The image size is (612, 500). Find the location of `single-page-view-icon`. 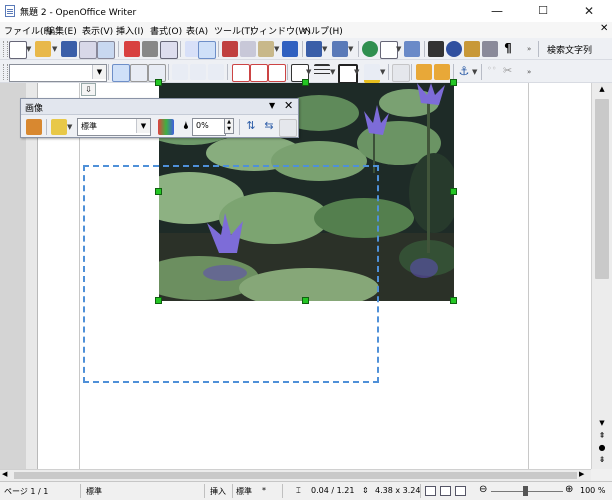

single-page-view-icon is located at coordinates (430, 491).